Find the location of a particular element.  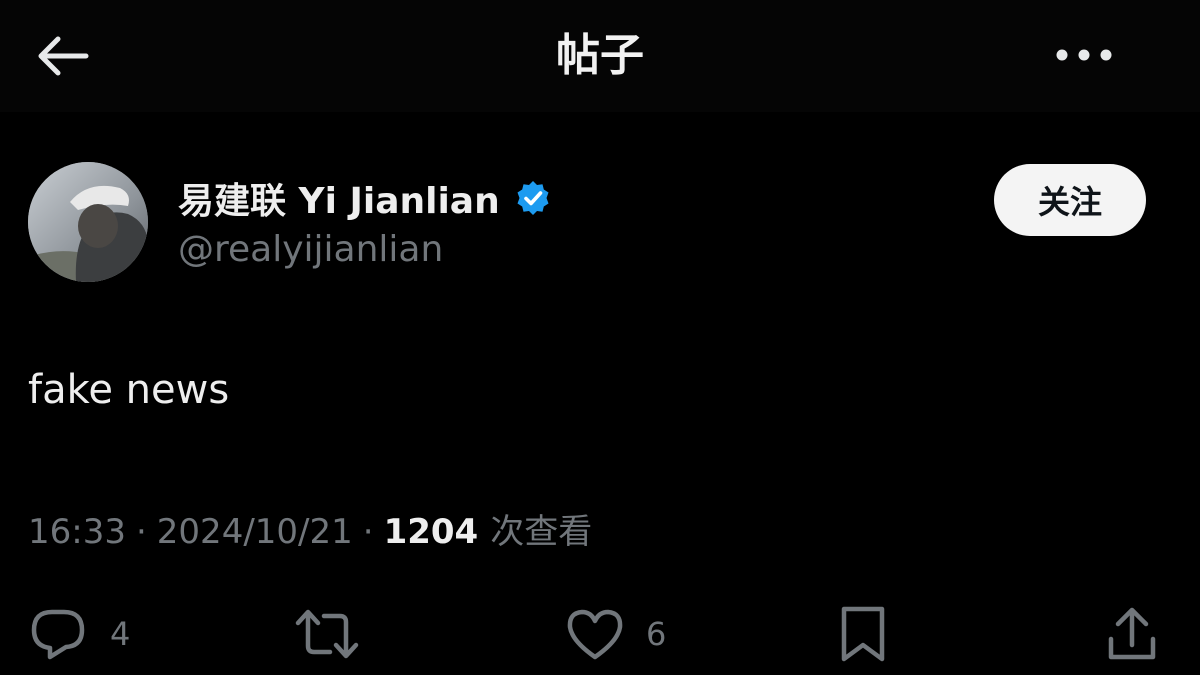

more-horizontal-icon is located at coordinates (1084, 55).